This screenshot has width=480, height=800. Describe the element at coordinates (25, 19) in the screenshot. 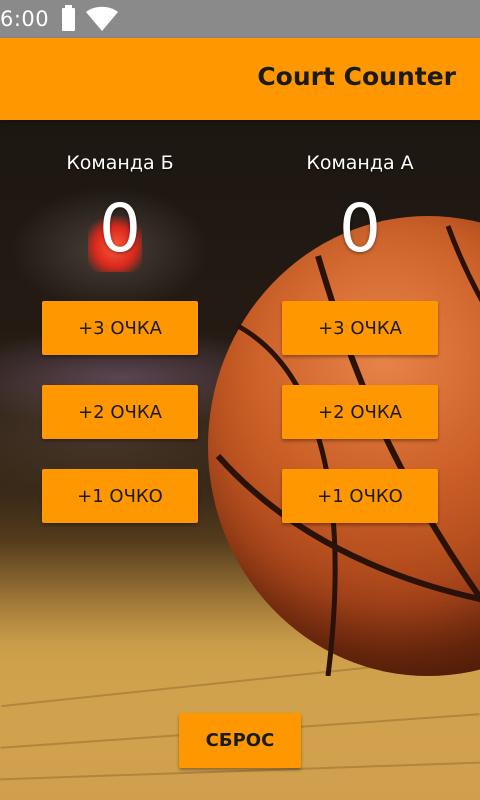

I see `status-time: 6:00` at that location.